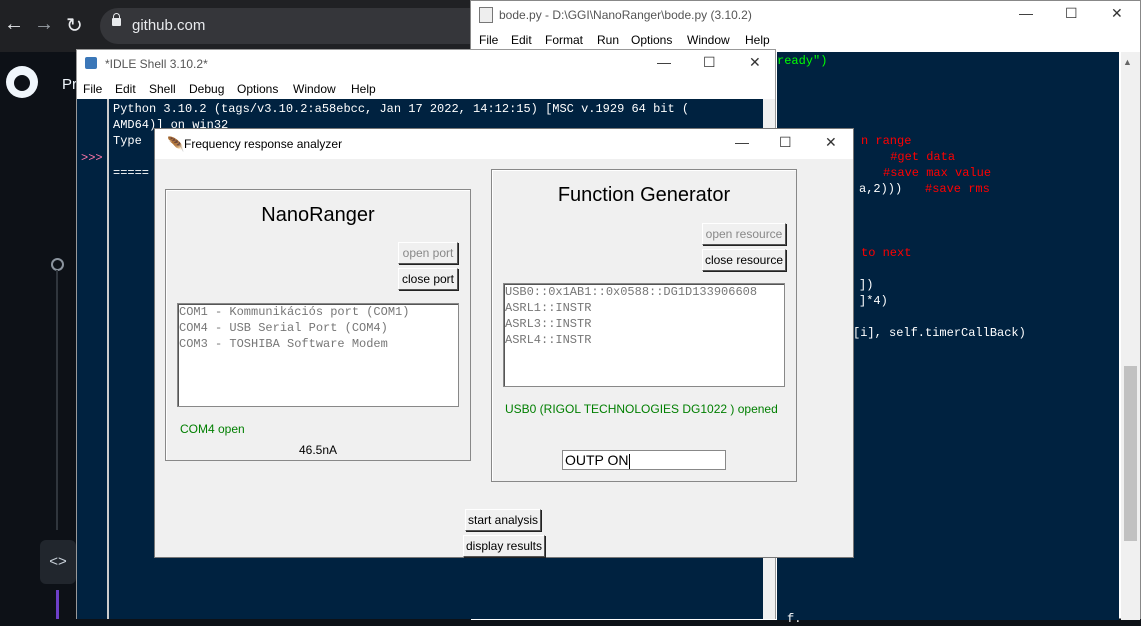 Image resolution: width=1141 pixels, height=626 pixels. What do you see at coordinates (794, 619) in the screenshot?
I see `code-line: f.` at bounding box center [794, 619].